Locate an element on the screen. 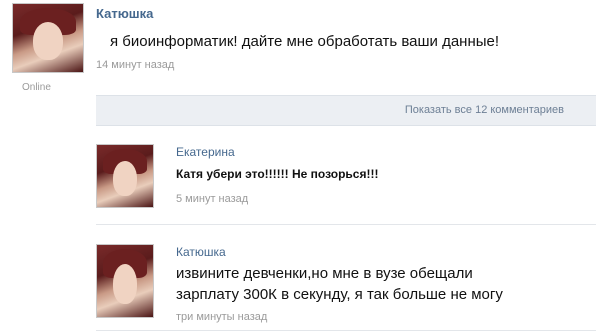 This screenshot has height=335, width=604. comment-author-name: Катюшка is located at coordinates (201, 252).